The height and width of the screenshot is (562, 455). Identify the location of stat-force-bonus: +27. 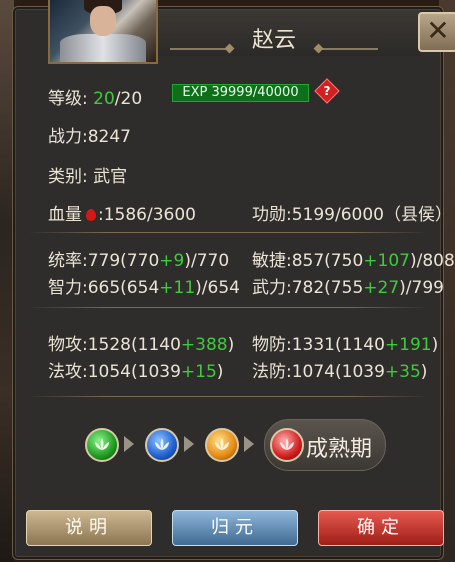
(381, 288).